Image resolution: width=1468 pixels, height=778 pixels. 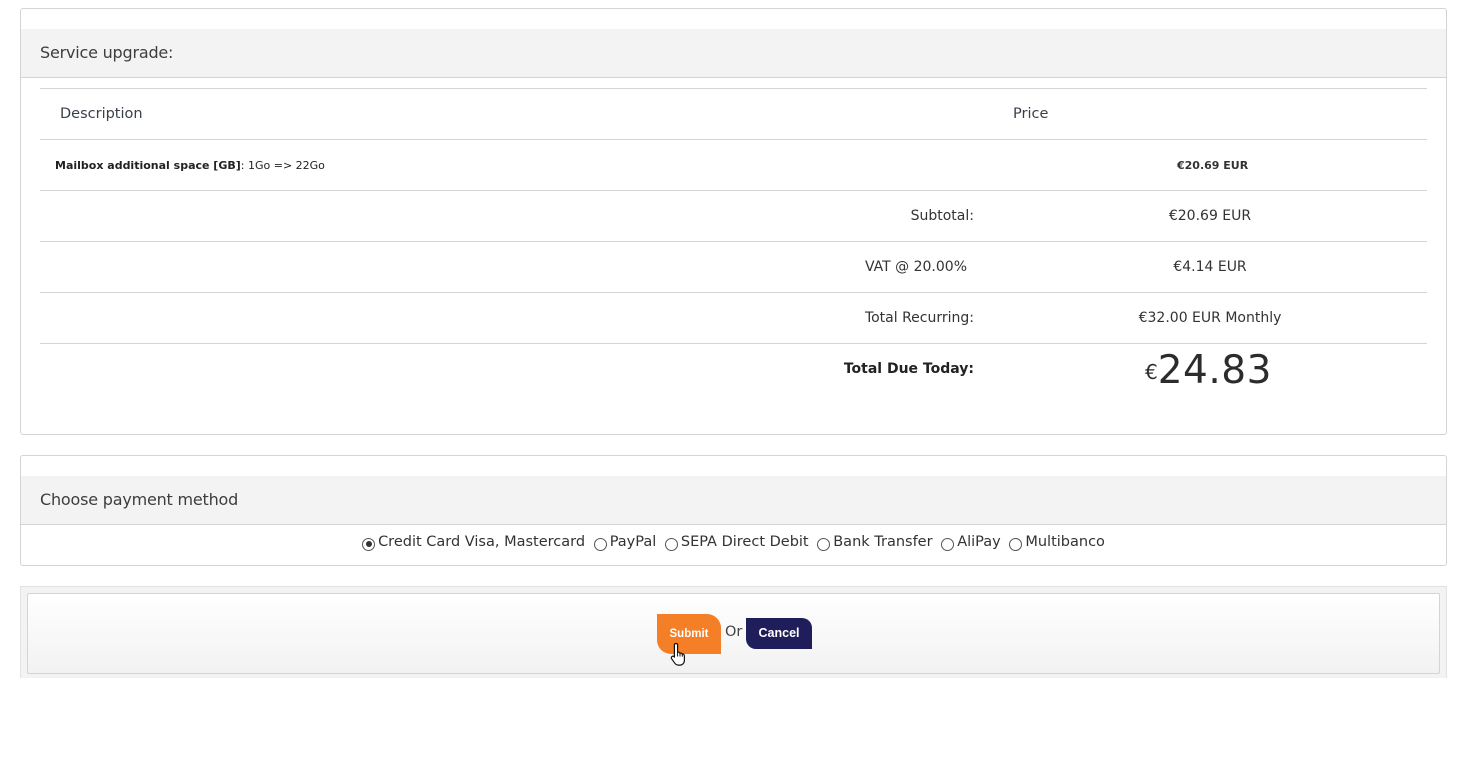 What do you see at coordinates (1210, 267) in the screenshot?
I see `vat-value: €4.14 EUR` at bounding box center [1210, 267].